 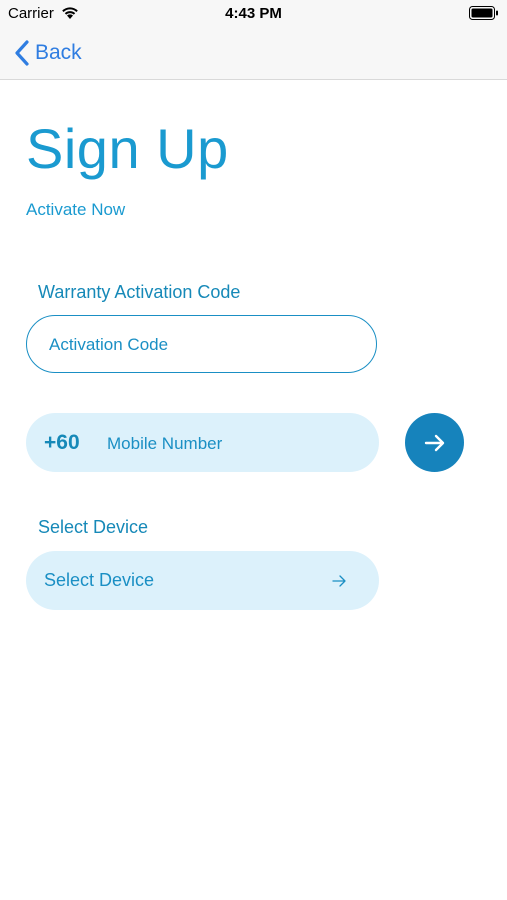 I want to click on navigation-bar: Back, so click(x=253, y=54).